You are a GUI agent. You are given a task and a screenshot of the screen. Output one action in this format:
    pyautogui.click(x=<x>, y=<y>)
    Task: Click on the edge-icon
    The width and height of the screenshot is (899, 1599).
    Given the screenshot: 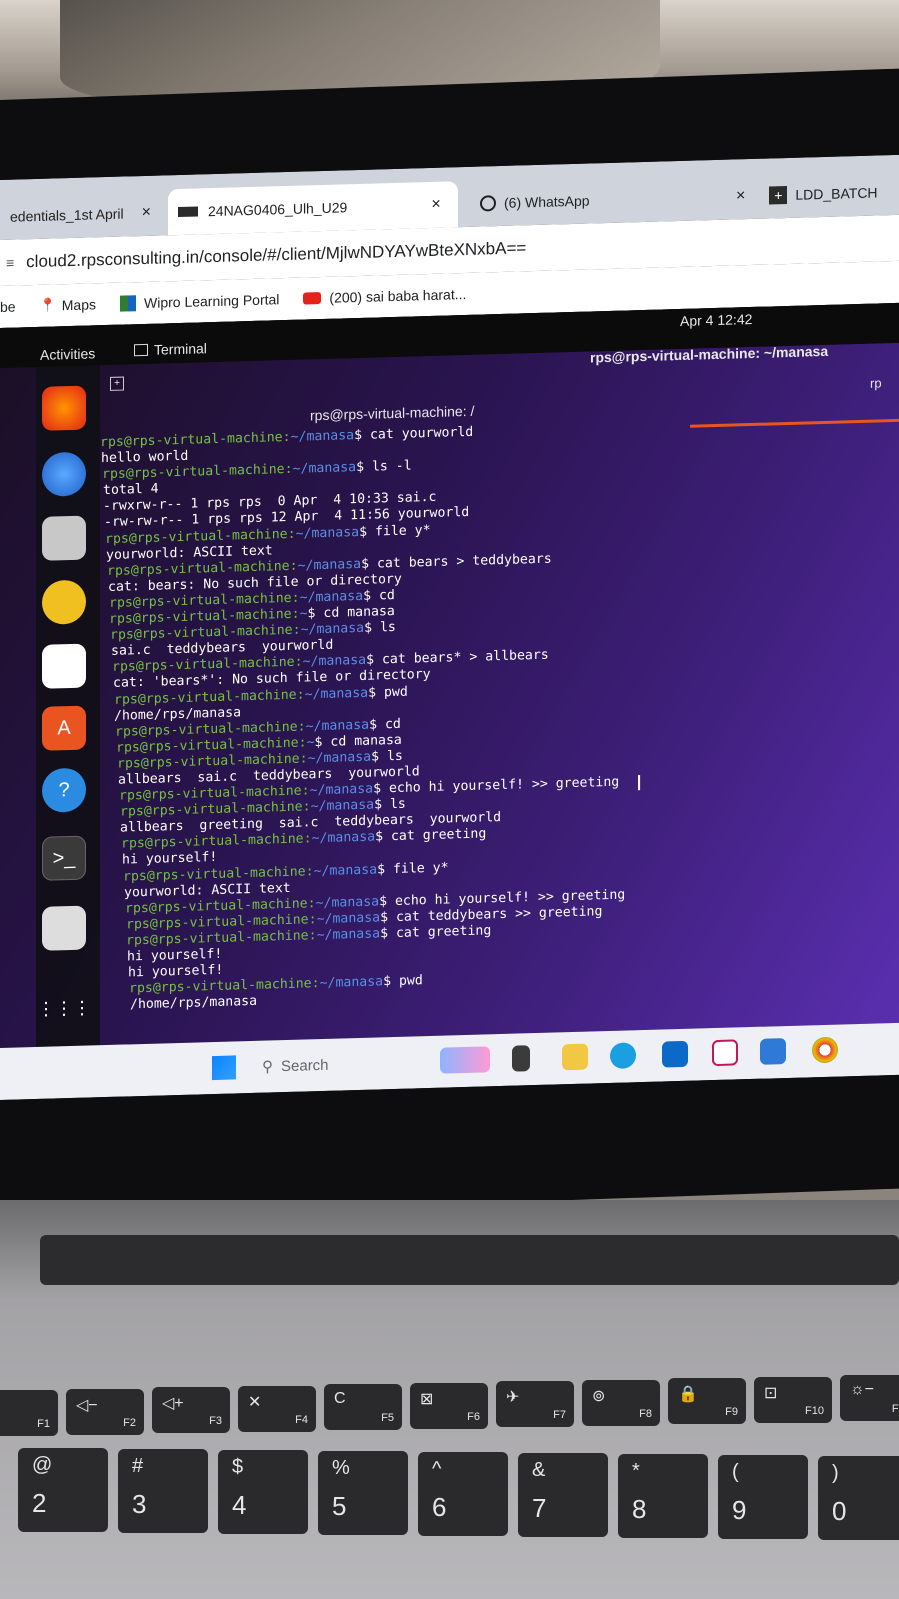 What is the action you would take?
    pyautogui.click(x=623, y=1055)
    